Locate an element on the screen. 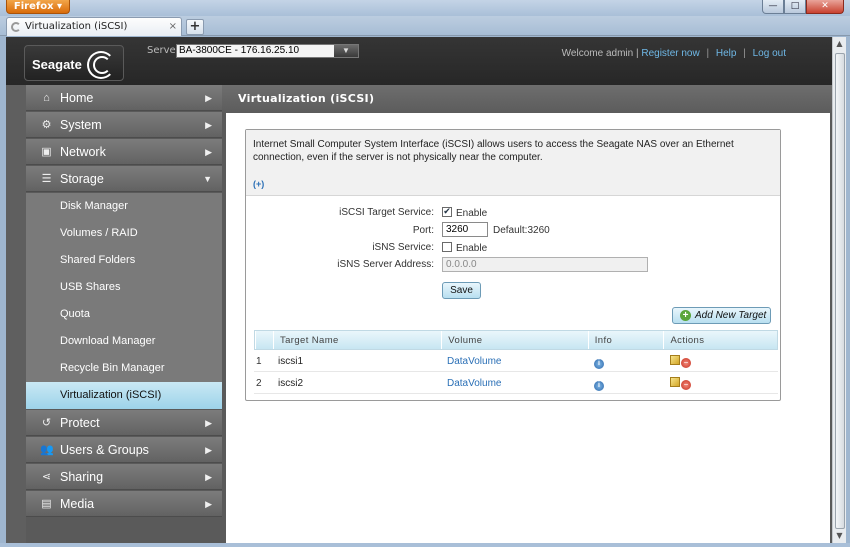 This screenshot has height=547, width=850. seagate-logo: Seagate is located at coordinates (74, 63).